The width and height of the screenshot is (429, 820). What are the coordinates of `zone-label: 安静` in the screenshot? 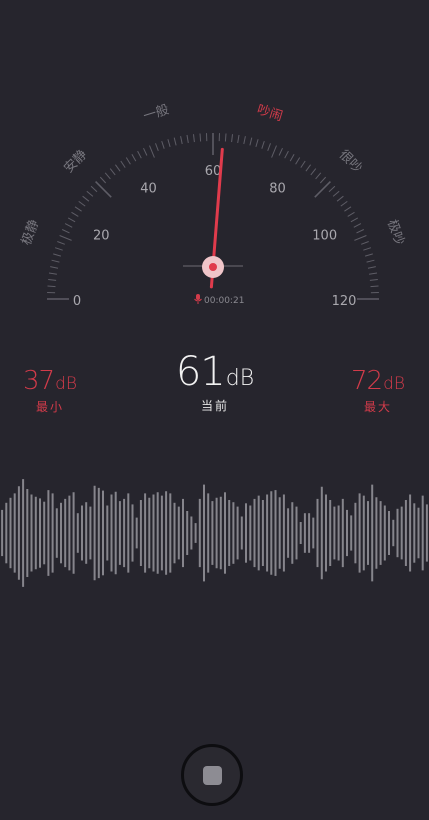 It's located at (75, 161).